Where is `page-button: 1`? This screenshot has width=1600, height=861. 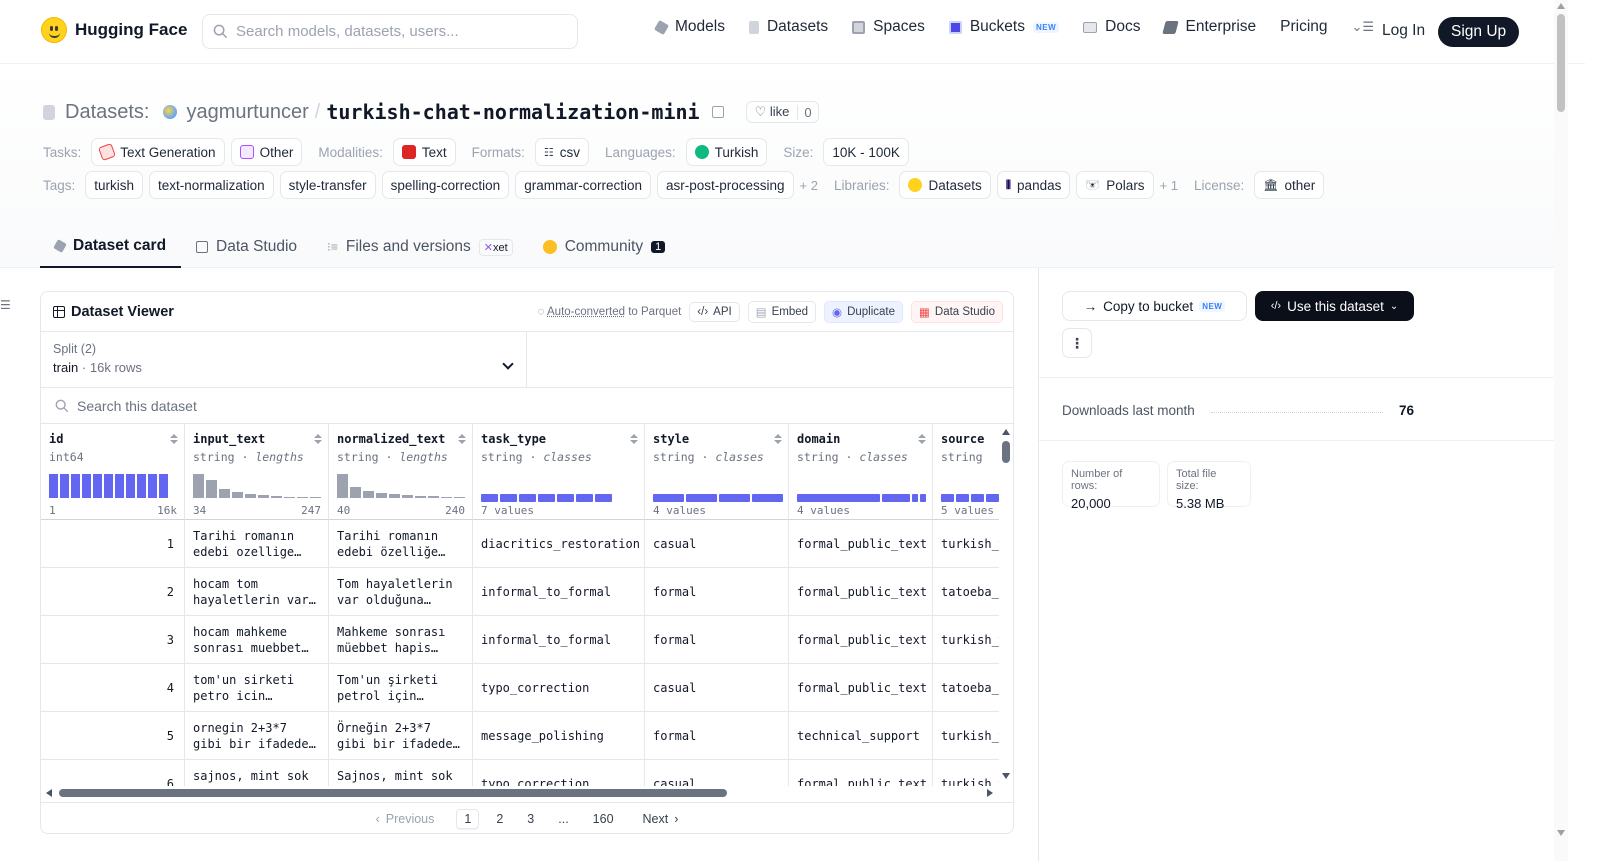 page-button: 1 is located at coordinates (468, 818).